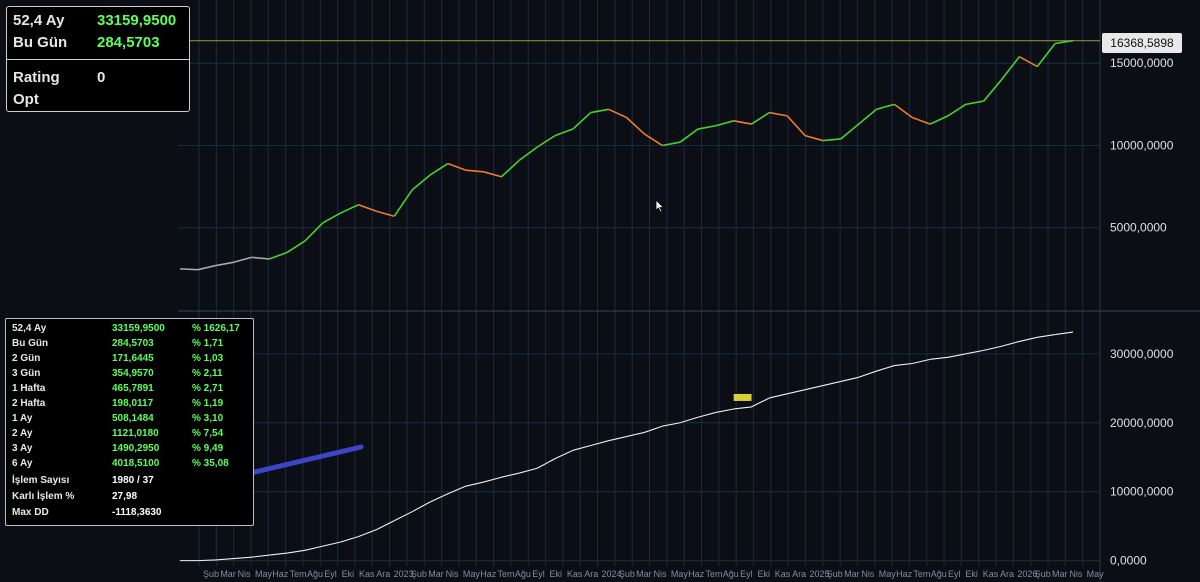  I want to click on max-dd-row: Max DD -1118,3630, so click(129, 514).